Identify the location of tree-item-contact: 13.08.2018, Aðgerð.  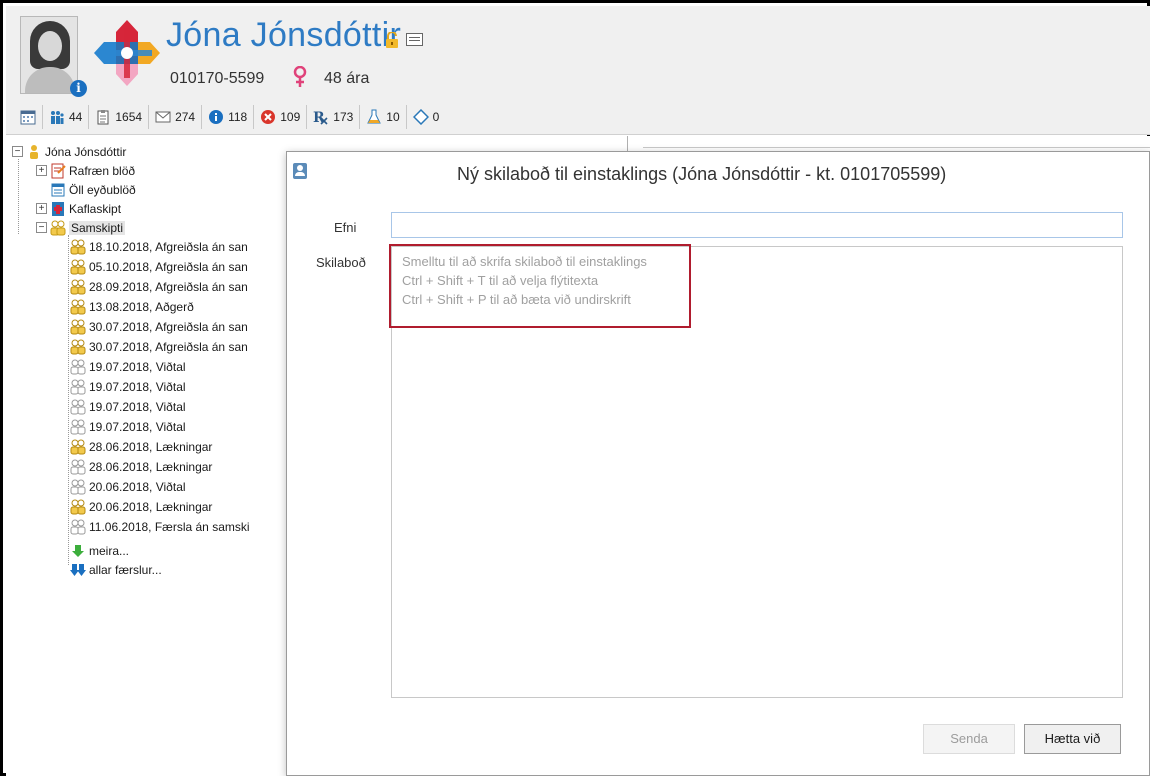
(132, 306).